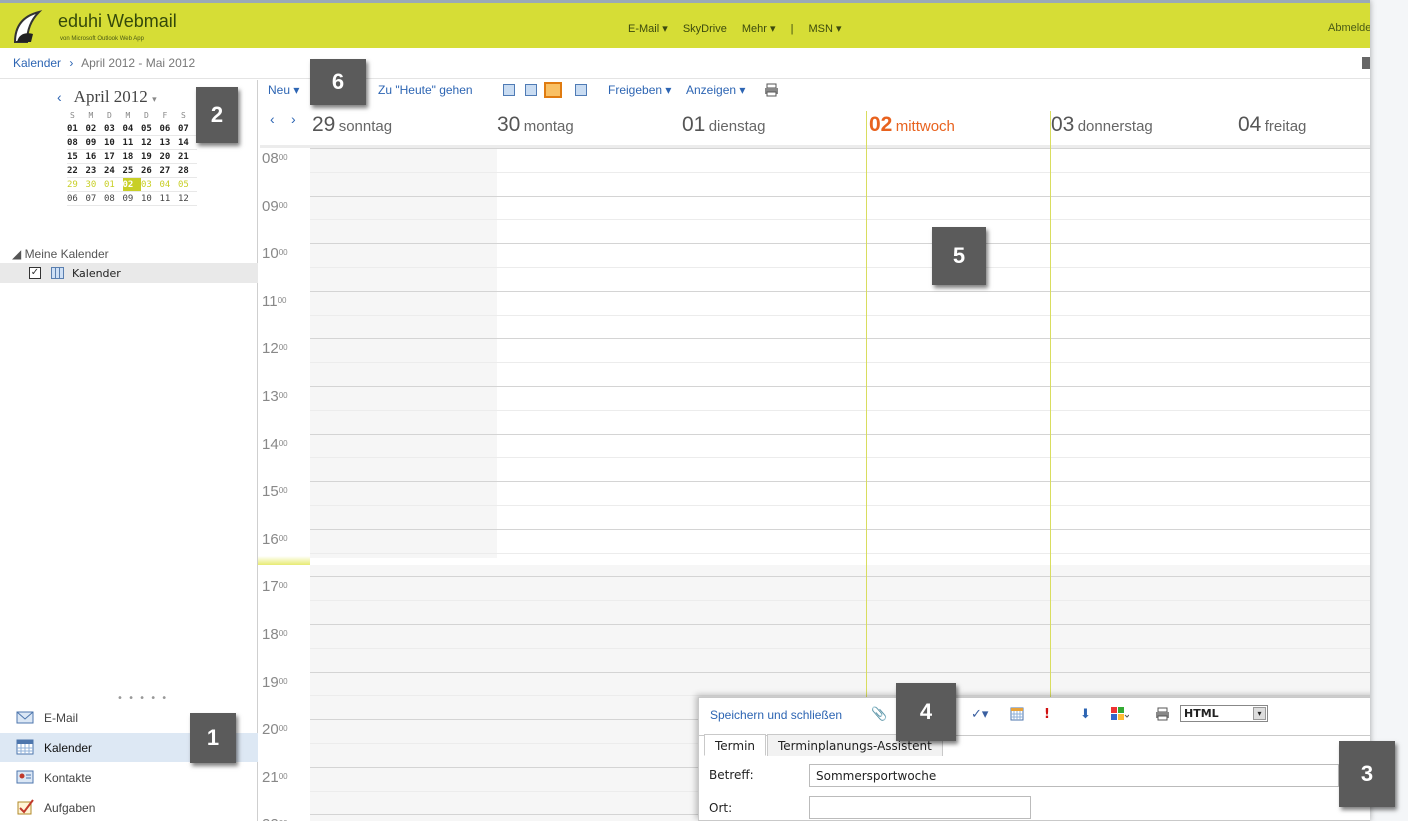  Describe the element at coordinates (169, 170) in the screenshot. I see `mini-day: 27` at that location.